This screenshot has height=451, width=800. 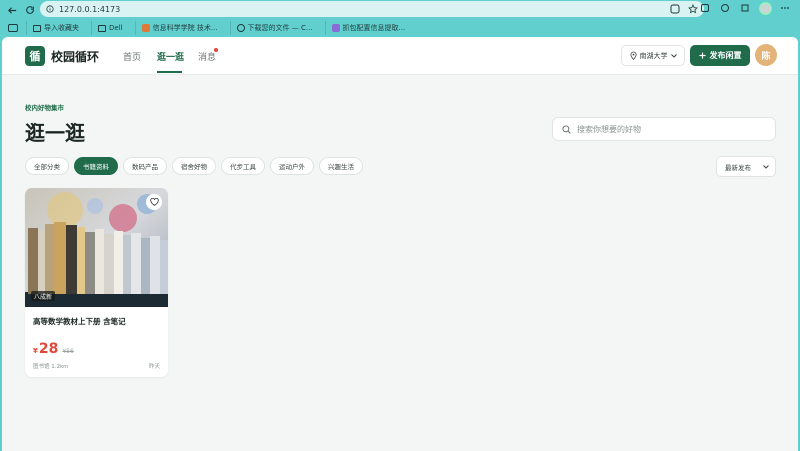 What do you see at coordinates (13, 28) in the screenshot?
I see `tab-actions-icon` at bounding box center [13, 28].